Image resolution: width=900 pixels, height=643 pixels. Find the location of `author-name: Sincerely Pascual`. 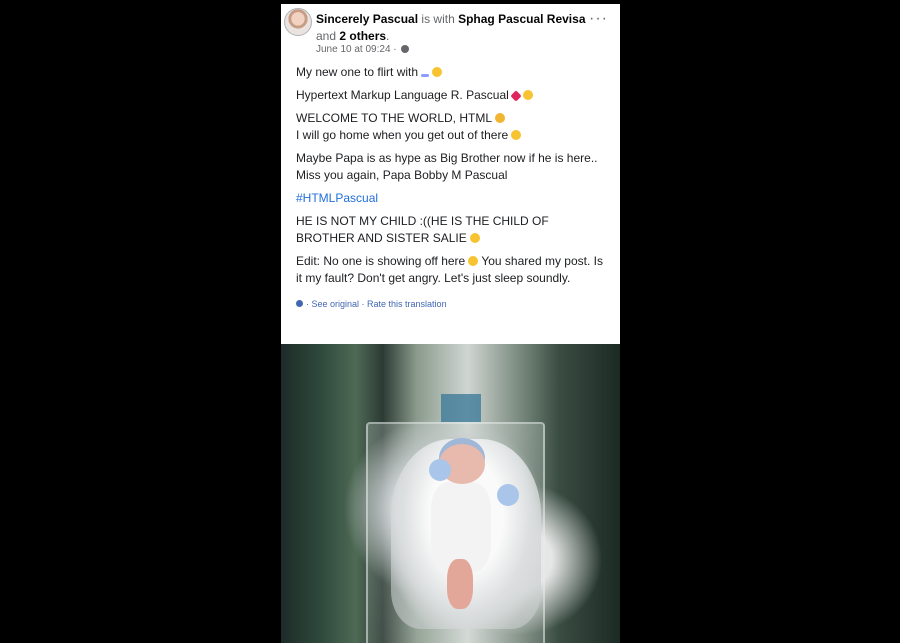

author-name: Sincerely Pascual is located at coordinates (367, 19).